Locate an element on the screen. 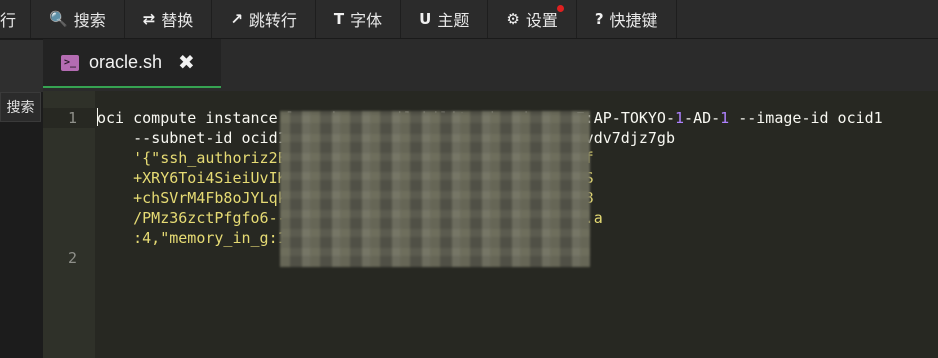  redacted-region is located at coordinates (435, 189).